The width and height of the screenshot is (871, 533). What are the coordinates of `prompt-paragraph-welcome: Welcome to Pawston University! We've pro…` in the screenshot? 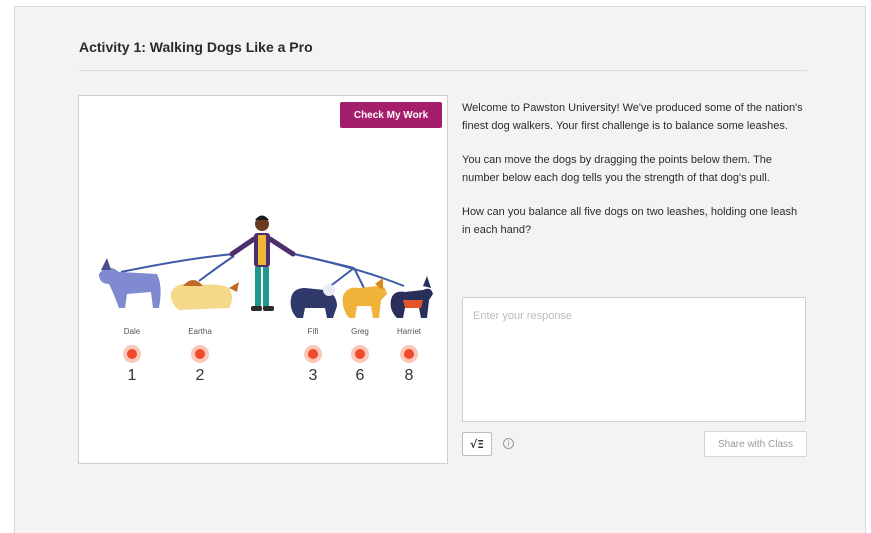 It's located at (632, 117).